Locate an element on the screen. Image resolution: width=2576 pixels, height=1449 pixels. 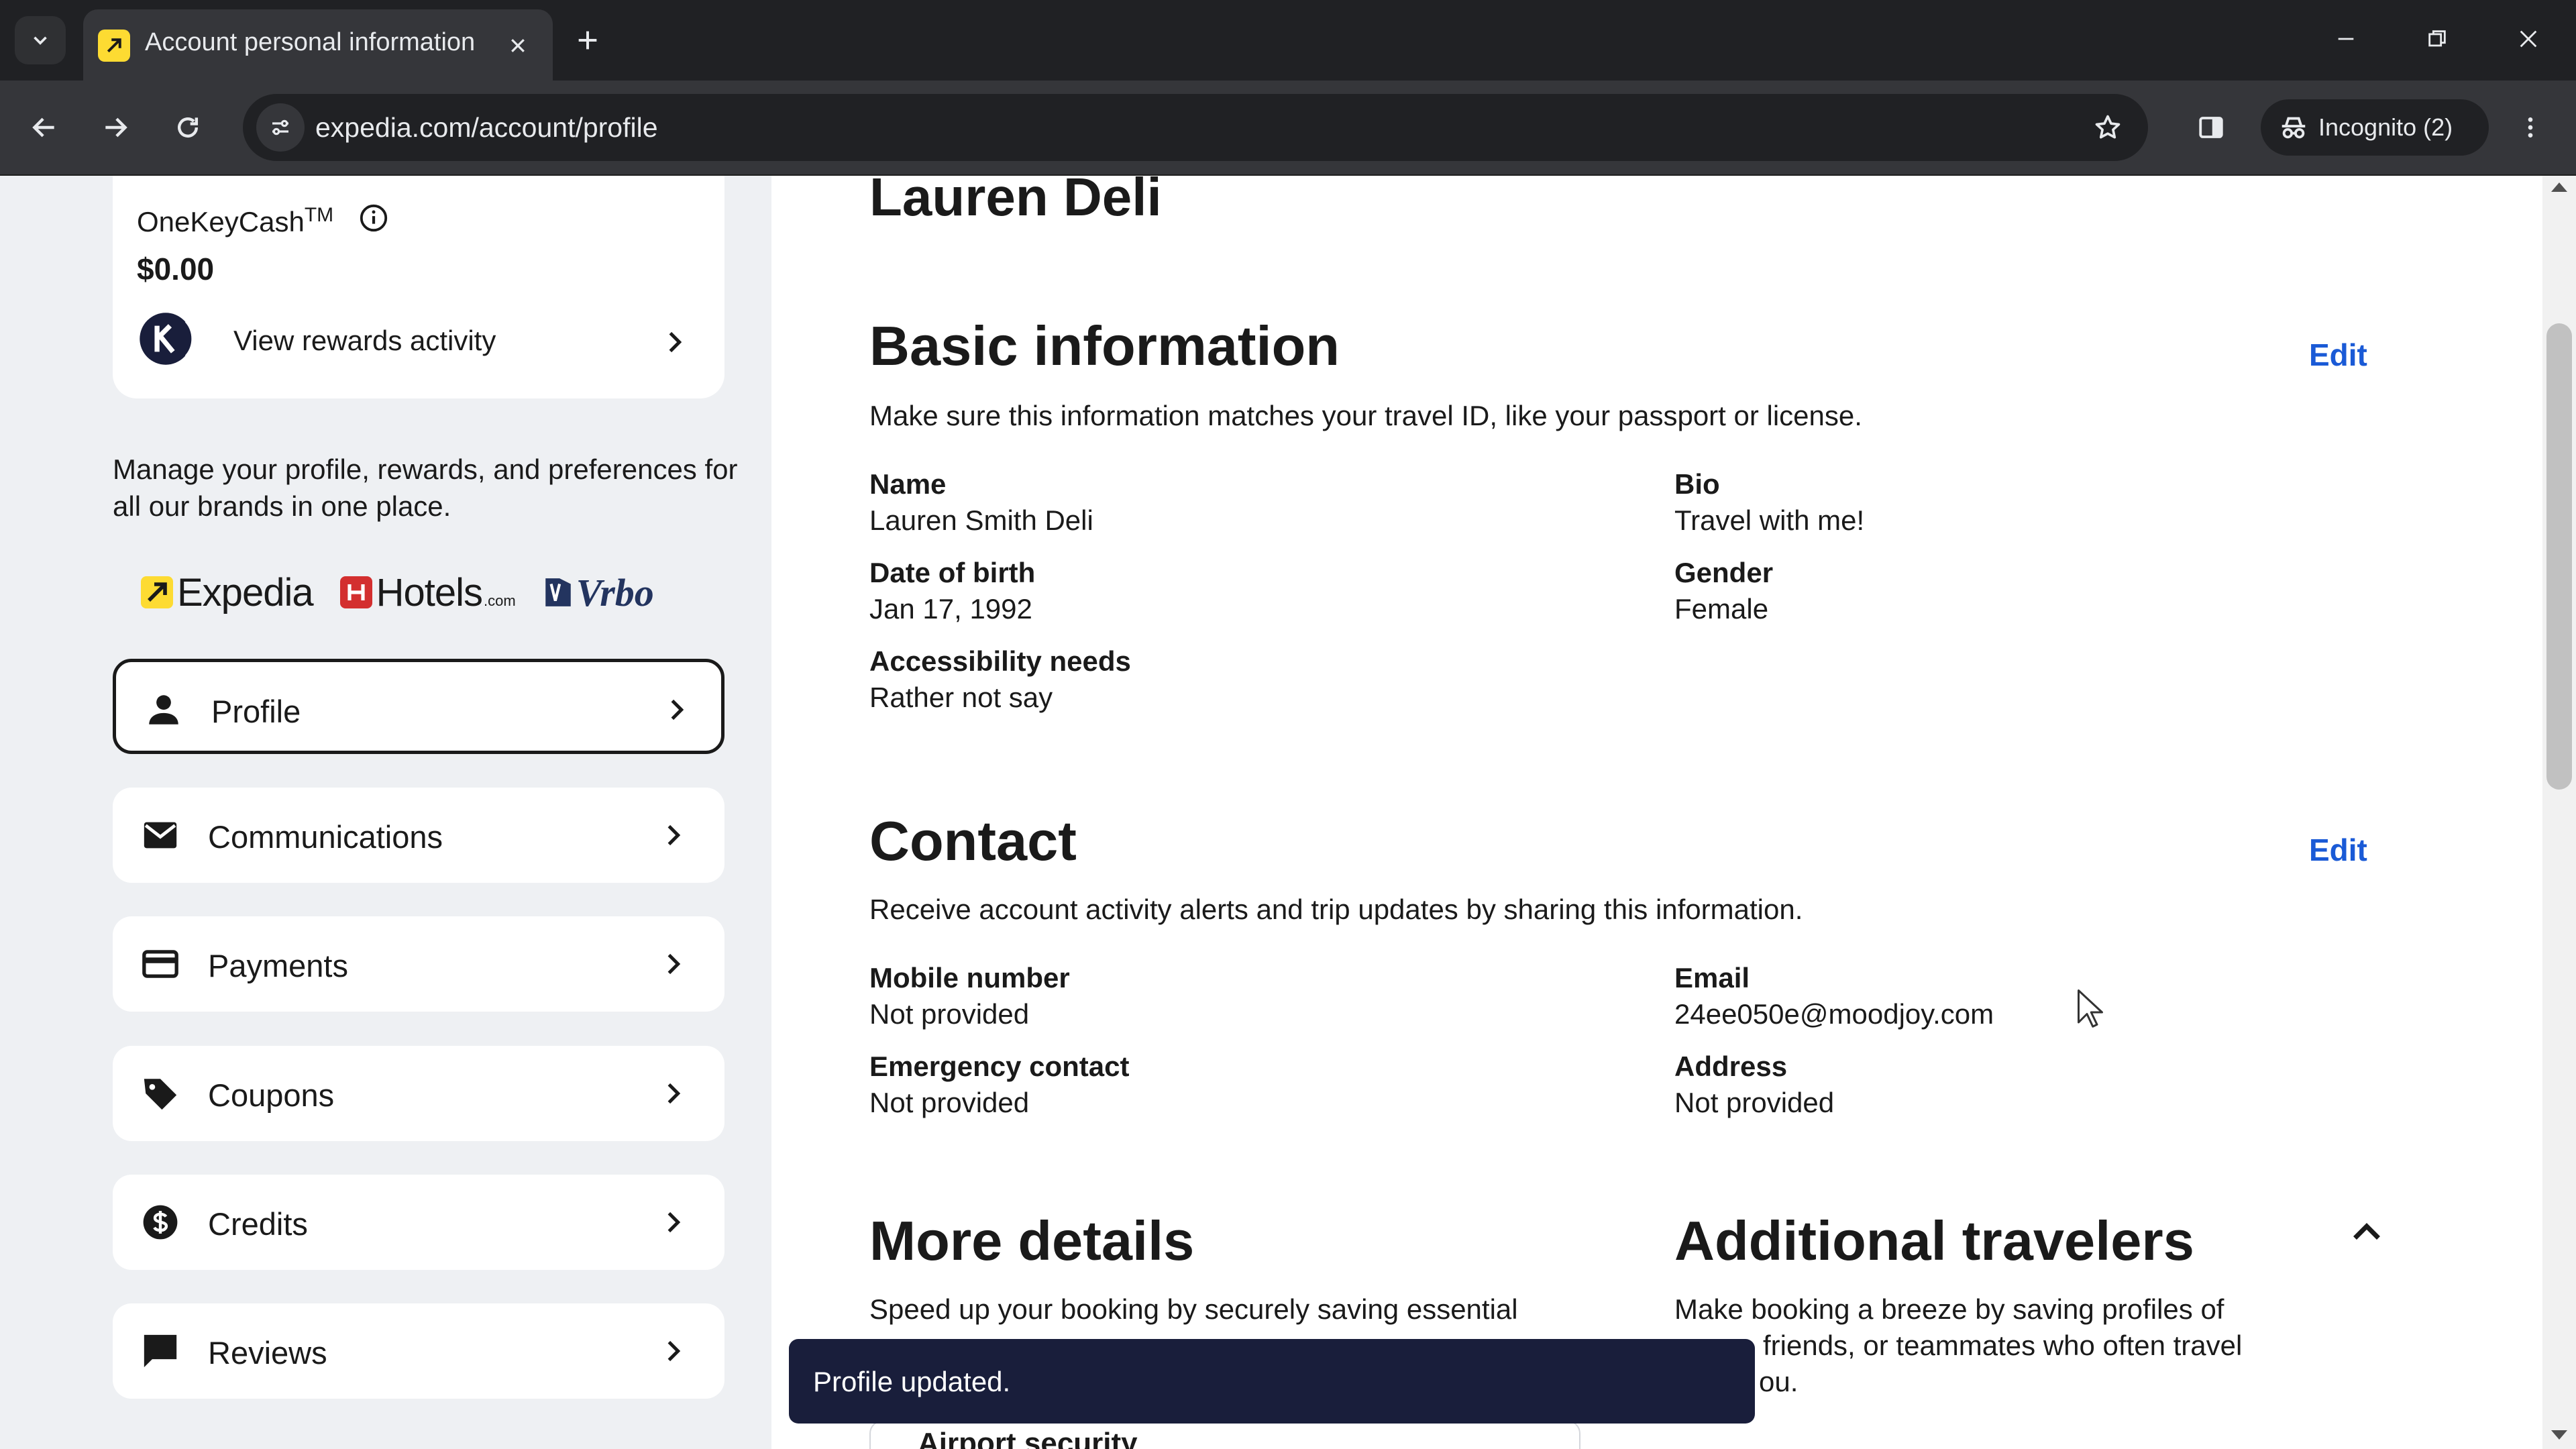
scroll-up-arrow-icon is located at coordinates (2559, 187).